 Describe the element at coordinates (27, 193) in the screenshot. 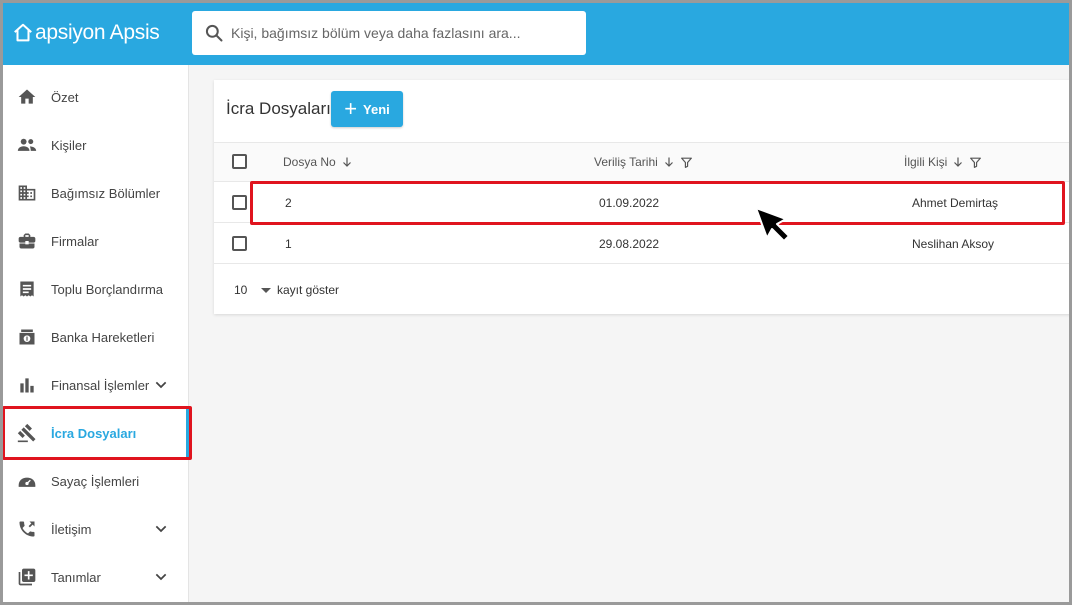

I see `building-icon` at that location.